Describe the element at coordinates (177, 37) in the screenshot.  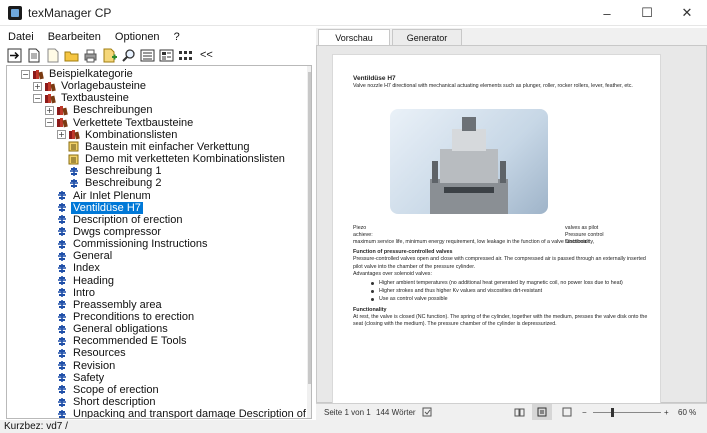
I see `menu-help: ?` at that location.